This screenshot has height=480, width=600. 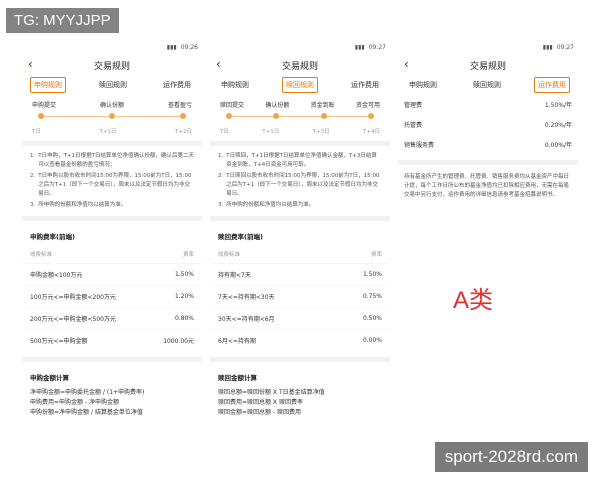 I want to click on step-day: T日, so click(x=224, y=132).